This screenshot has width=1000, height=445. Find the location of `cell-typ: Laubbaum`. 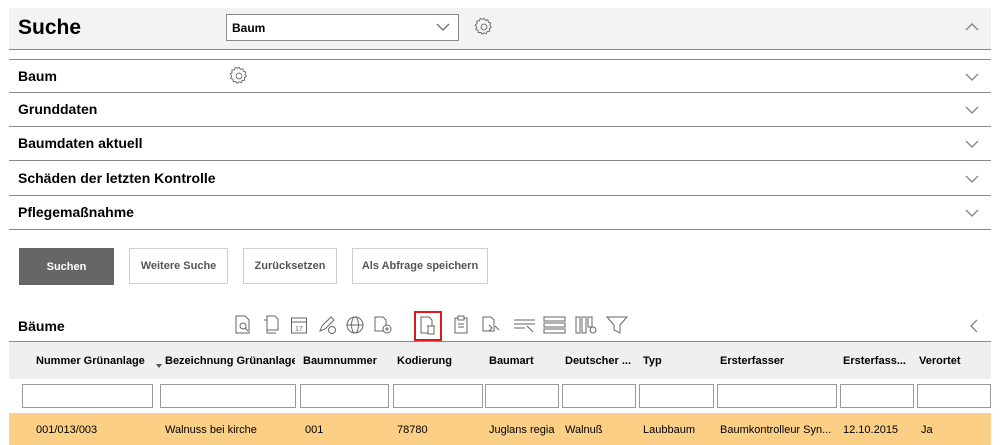

cell-typ: Laubbaum is located at coordinates (669, 430).